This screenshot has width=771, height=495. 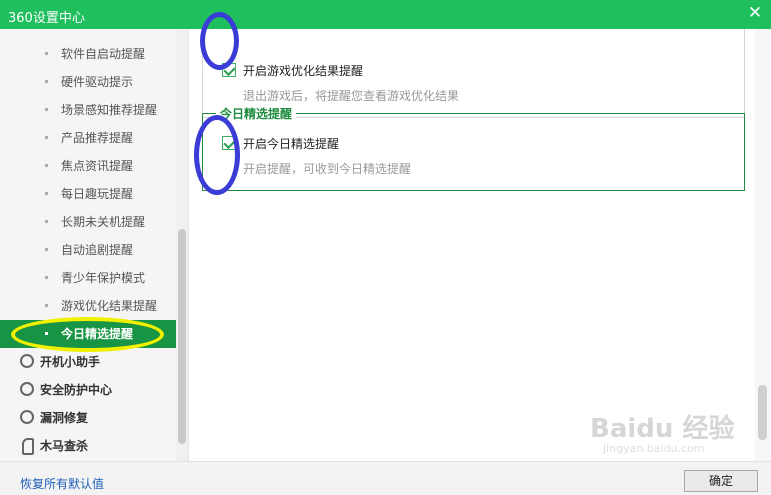 I want to click on sidebar-item-daily-pick: 今日精选提醒, so click(x=88, y=334).